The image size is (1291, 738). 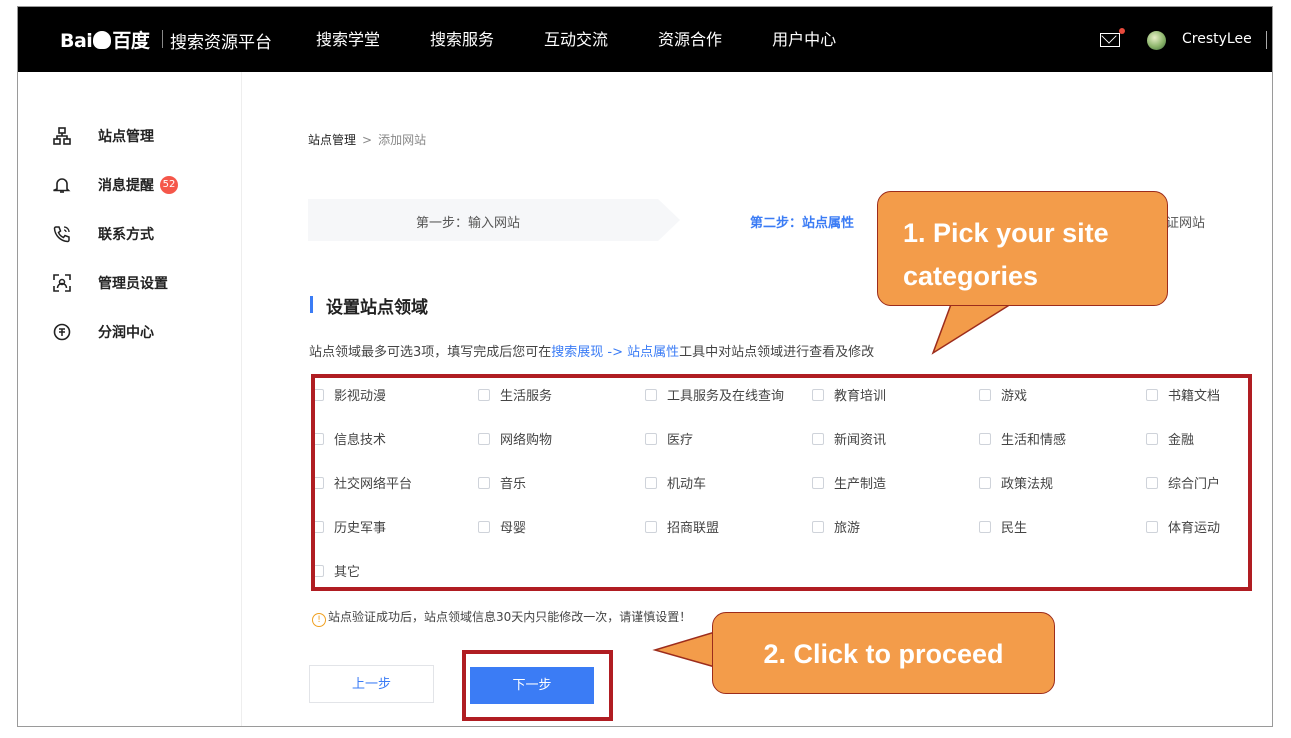 I want to click on category-option: 医疗, so click(x=669, y=438).